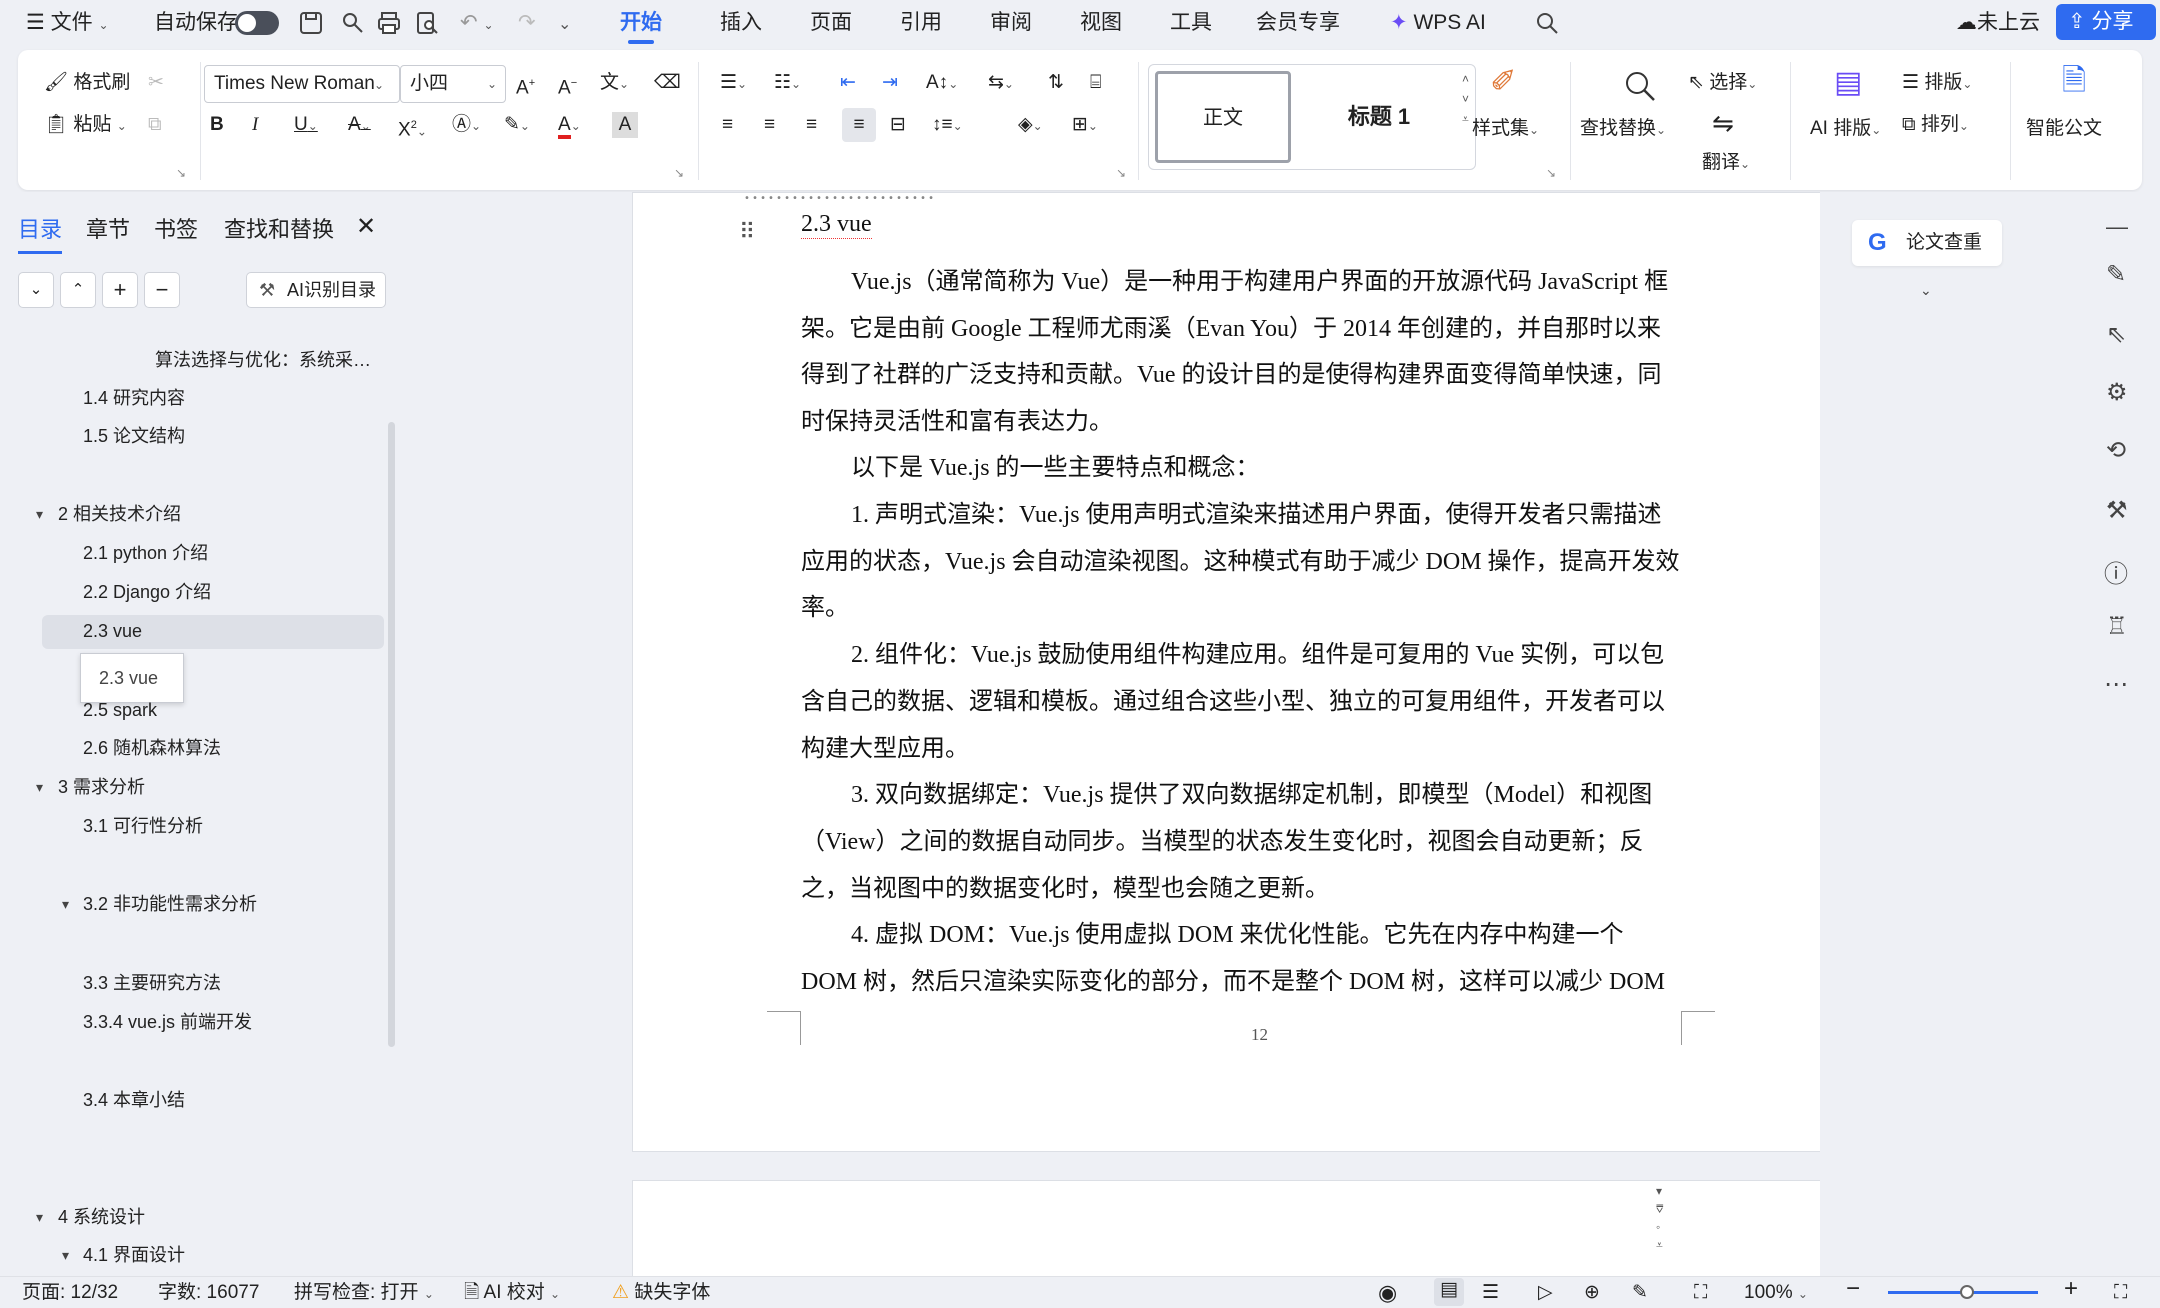  What do you see at coordinates (1298, 23) in the screenshot?
I see `tab-member: 会员专享` at bounding box center [1298, 23].